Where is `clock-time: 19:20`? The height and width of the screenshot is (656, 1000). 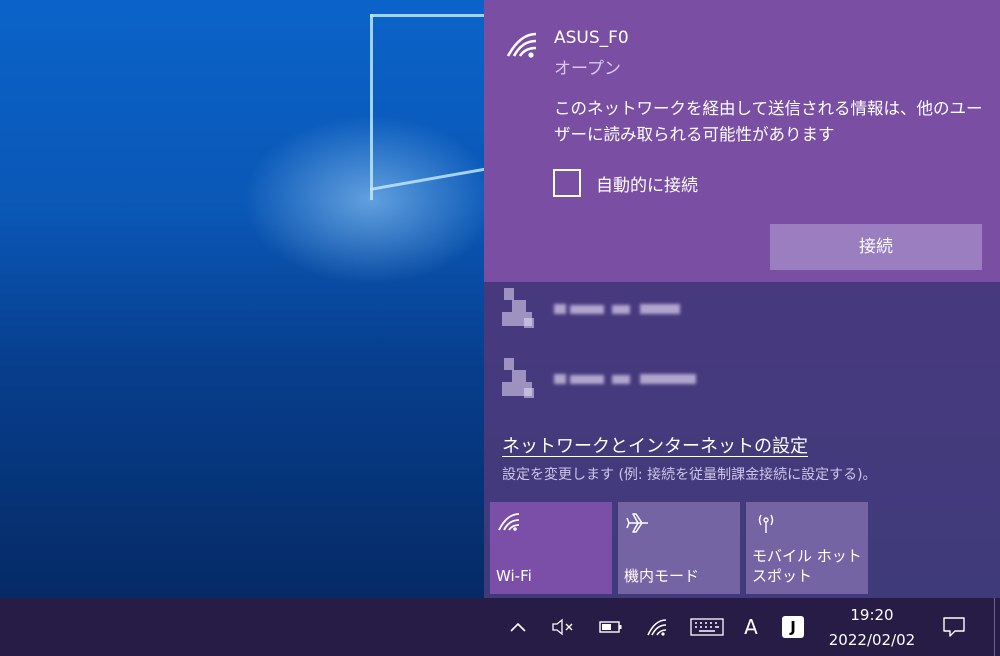
clock-time: 19:20 is located at coordinates (872, 615).